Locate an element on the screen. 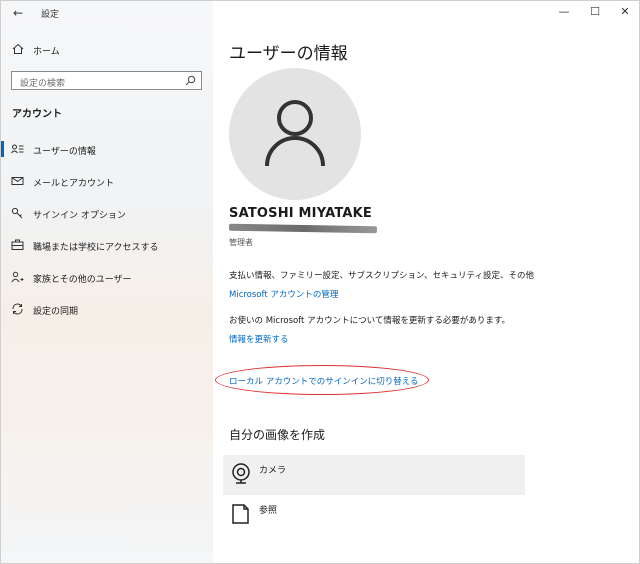 This screenshot has width=640, height=564. camera-icon is located at coordinates (241, 473).